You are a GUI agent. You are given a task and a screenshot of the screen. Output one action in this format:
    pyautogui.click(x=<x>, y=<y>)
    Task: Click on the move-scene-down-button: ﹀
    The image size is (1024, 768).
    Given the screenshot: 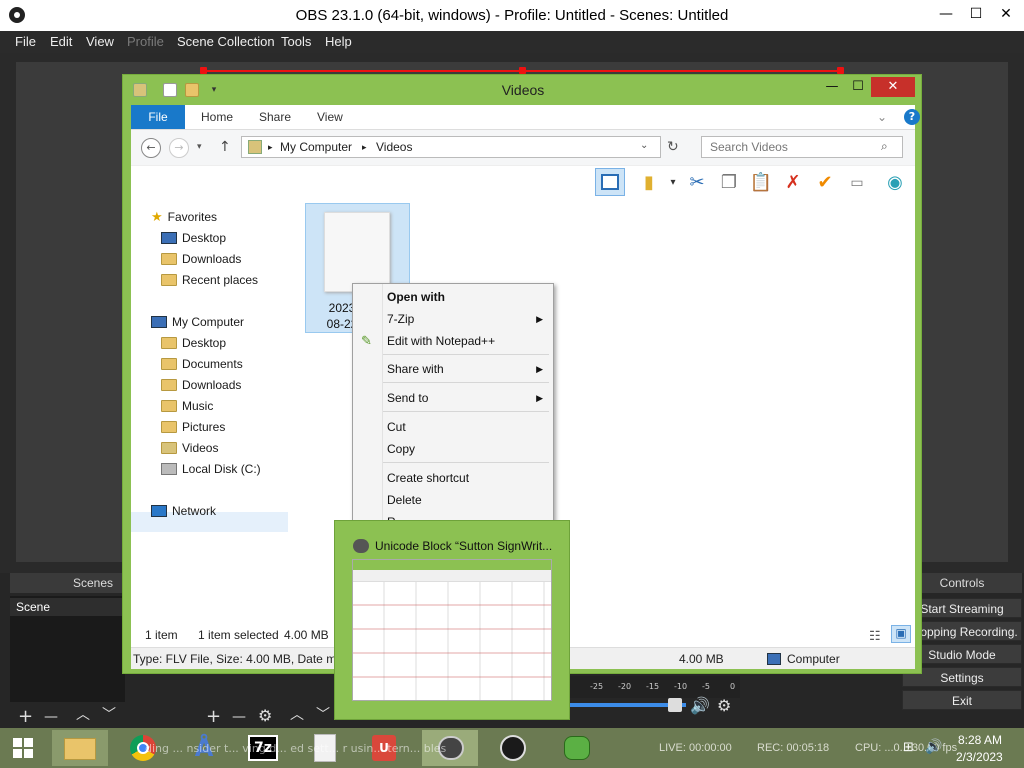 What is the action you would take?
    pyautogui.click(x=109, y=715)
    